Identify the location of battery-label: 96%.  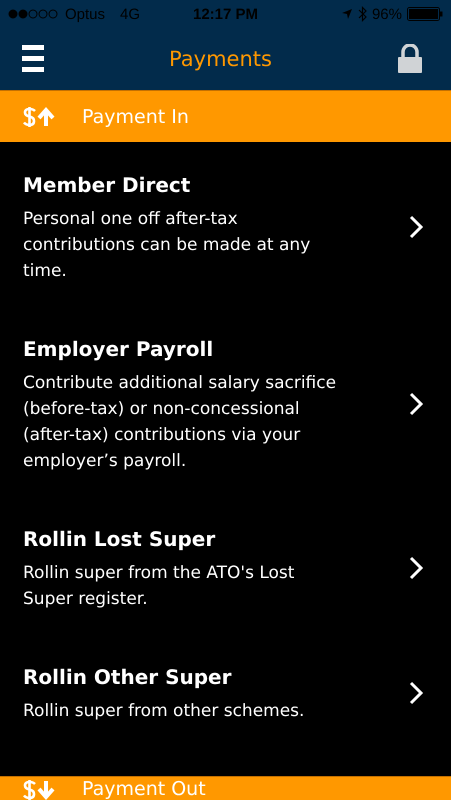
(387, 14).